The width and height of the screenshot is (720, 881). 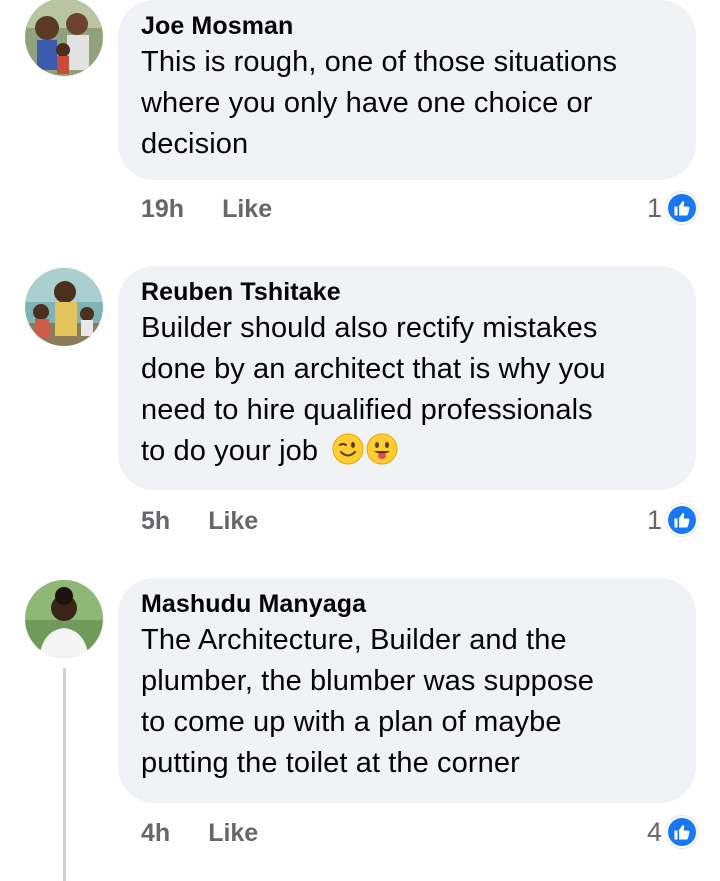 I want to click on comment-line-text: to do your job, so click(x=230, y=451).